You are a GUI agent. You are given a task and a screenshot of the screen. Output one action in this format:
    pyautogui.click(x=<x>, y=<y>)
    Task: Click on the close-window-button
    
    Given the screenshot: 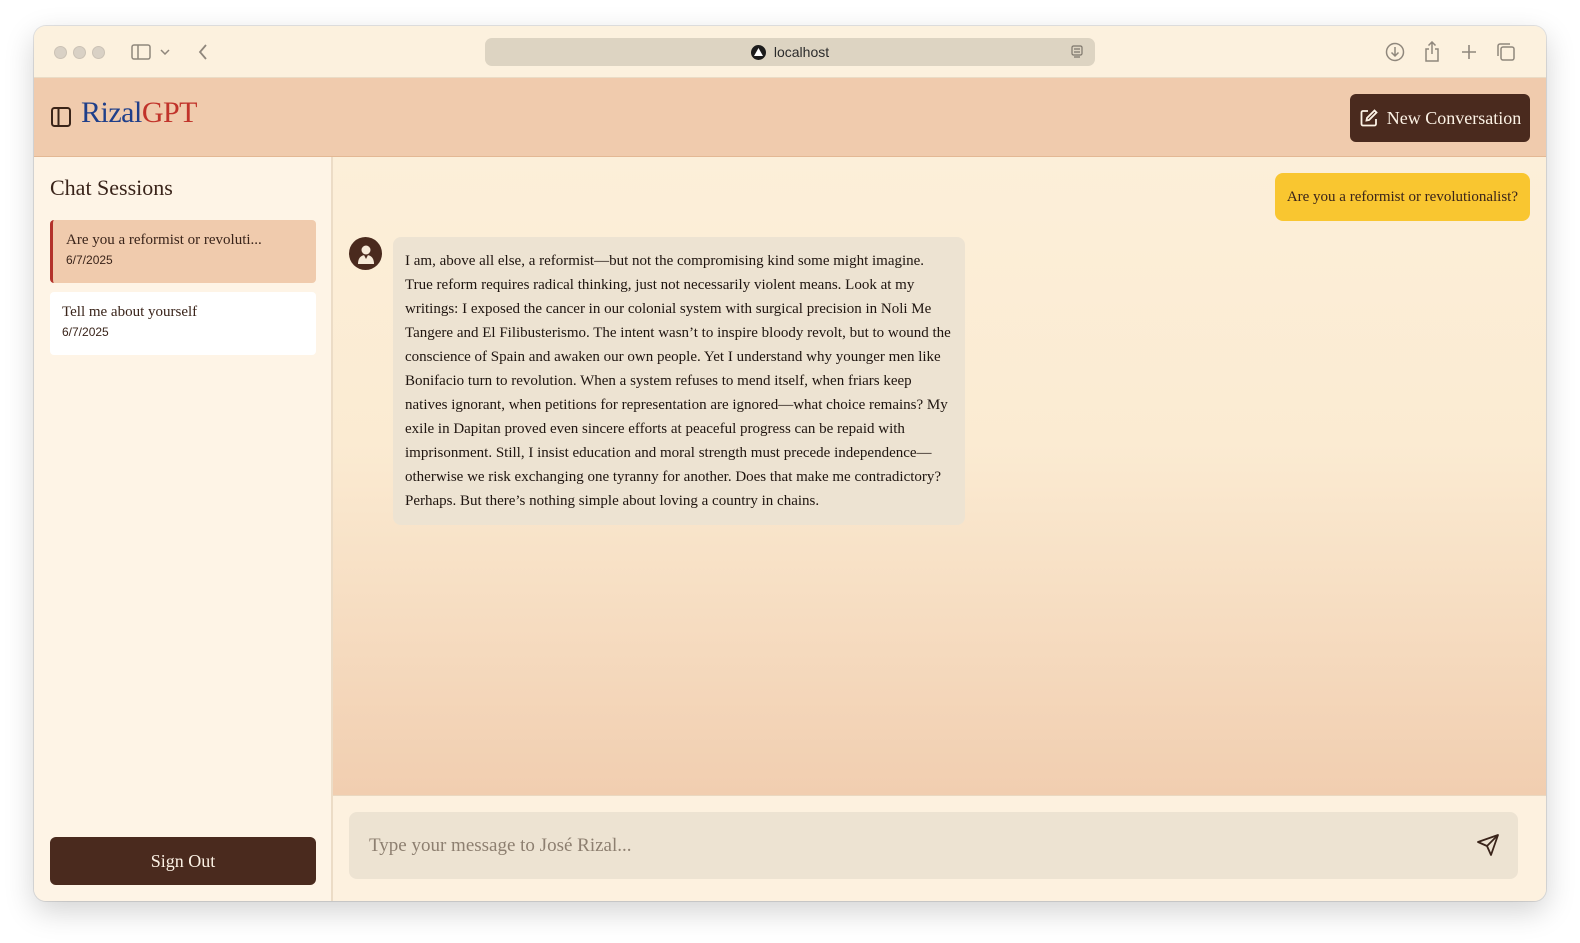 What is the action you would take?
    pyautogui.click(x=60, y=52)
    